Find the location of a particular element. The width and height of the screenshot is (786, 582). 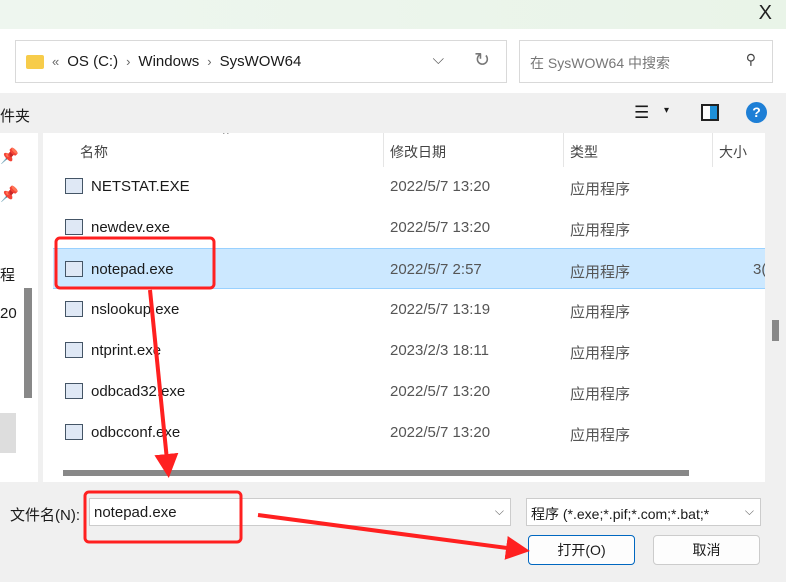

filetype-select: 程序 (*.exe;*.pif;*.com;*.bat;* ⌵ is located at coordinates (643, 512).